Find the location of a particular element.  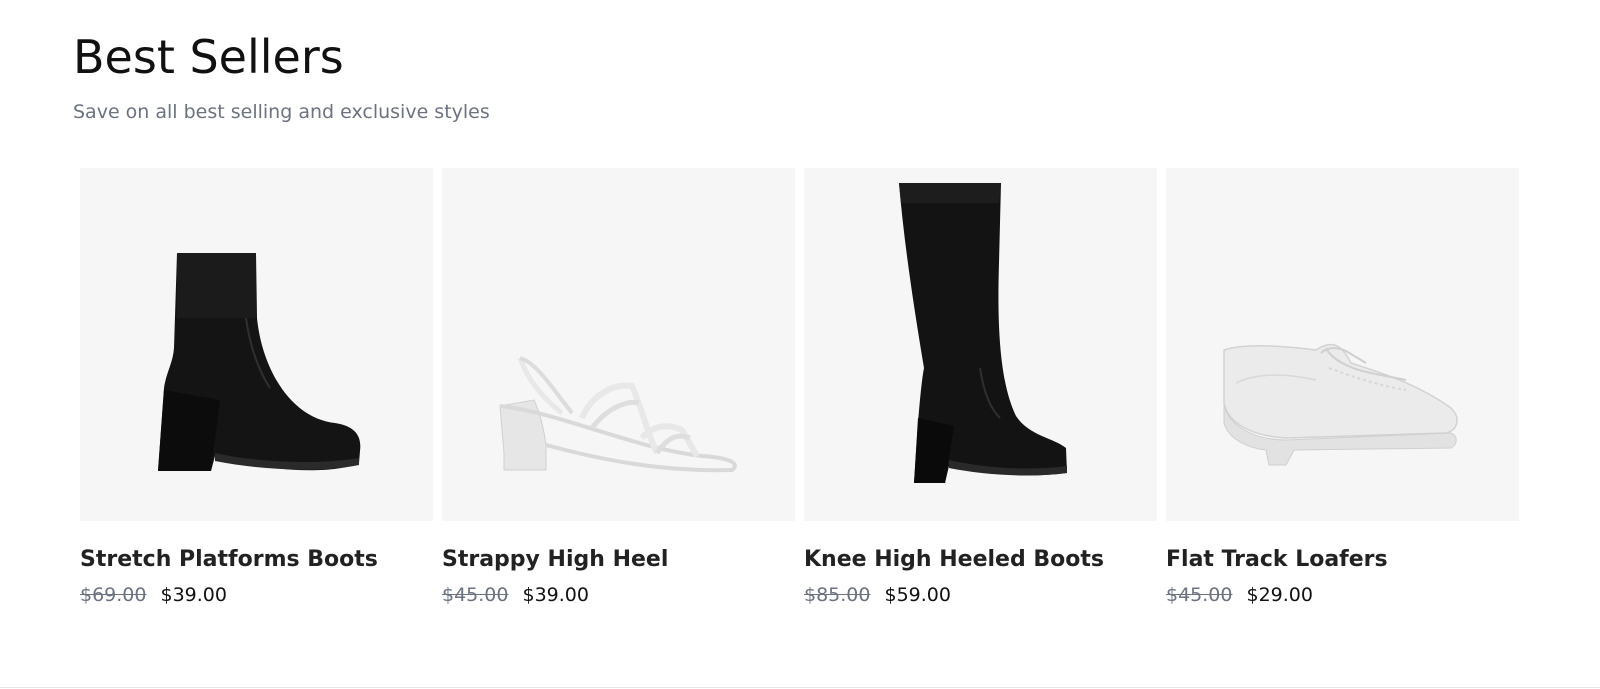

product-card: Stretch Platforms Boots $69.00 $39.00 is located at coordinates (256, 387).